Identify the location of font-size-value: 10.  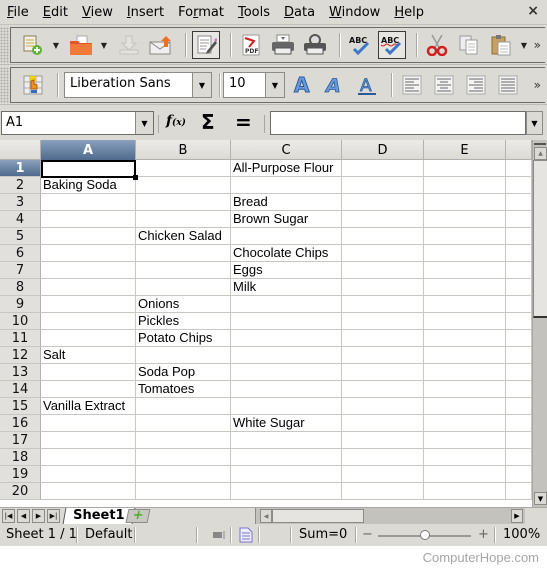
(244, 85).